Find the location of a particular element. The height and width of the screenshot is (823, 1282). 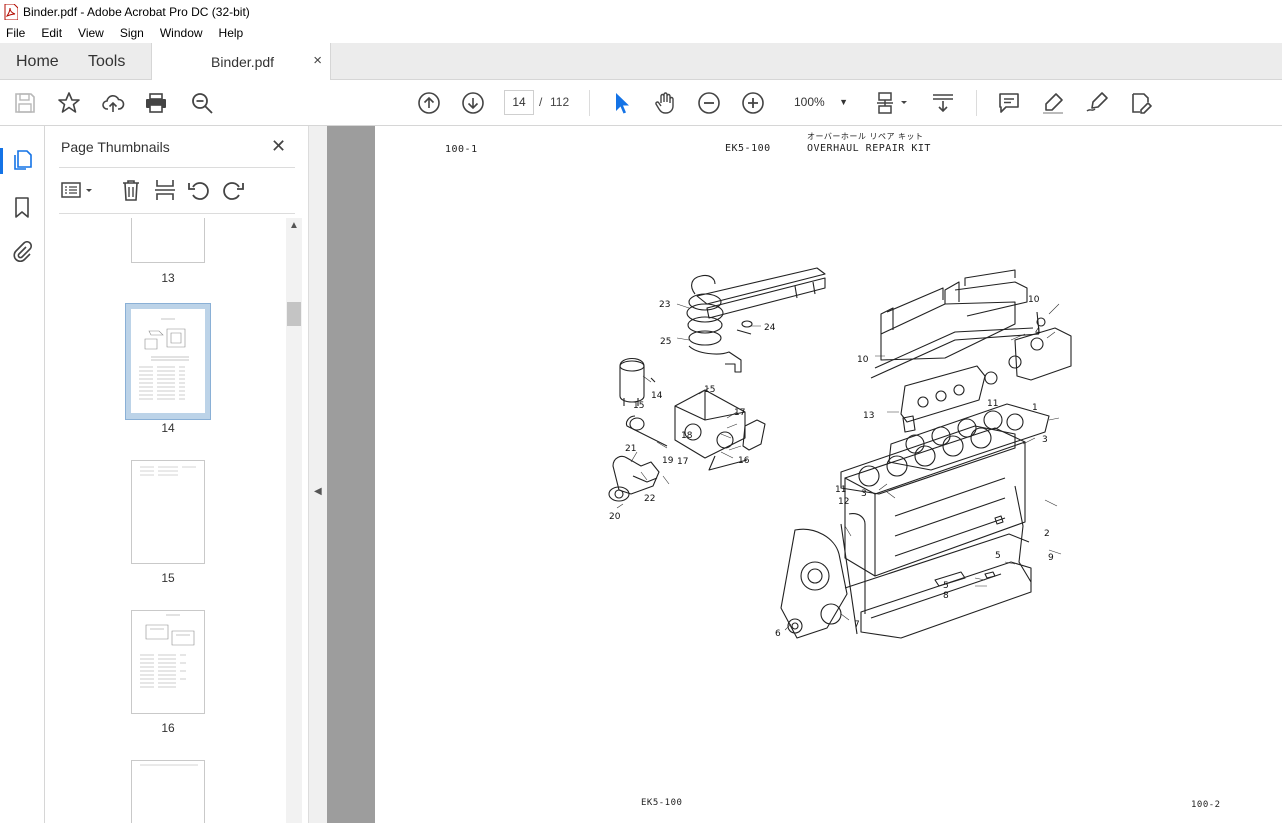

comment-icon is located at coordinates (1009, 103).